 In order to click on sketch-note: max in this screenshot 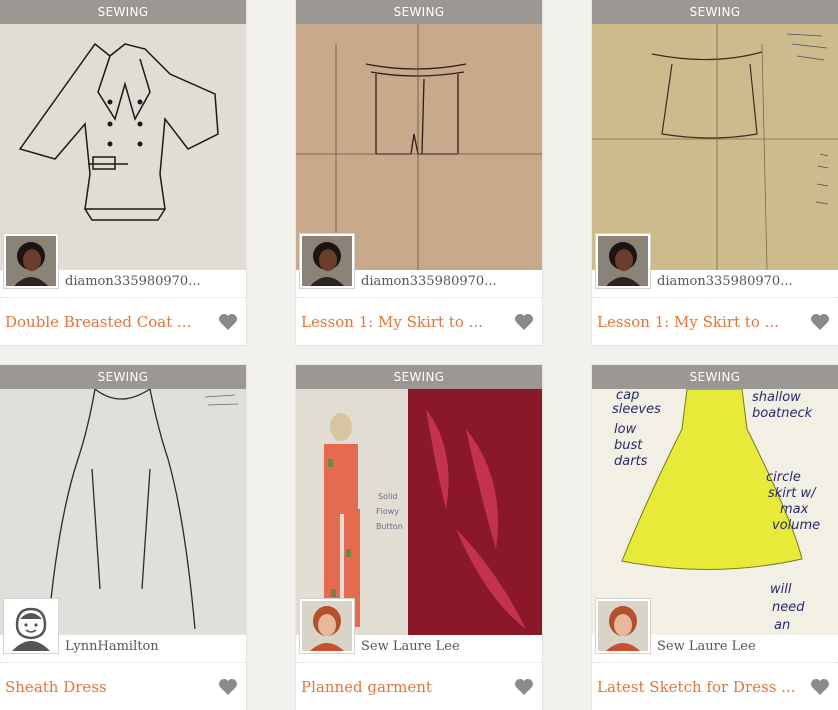, I will do `click(794, 509)`.